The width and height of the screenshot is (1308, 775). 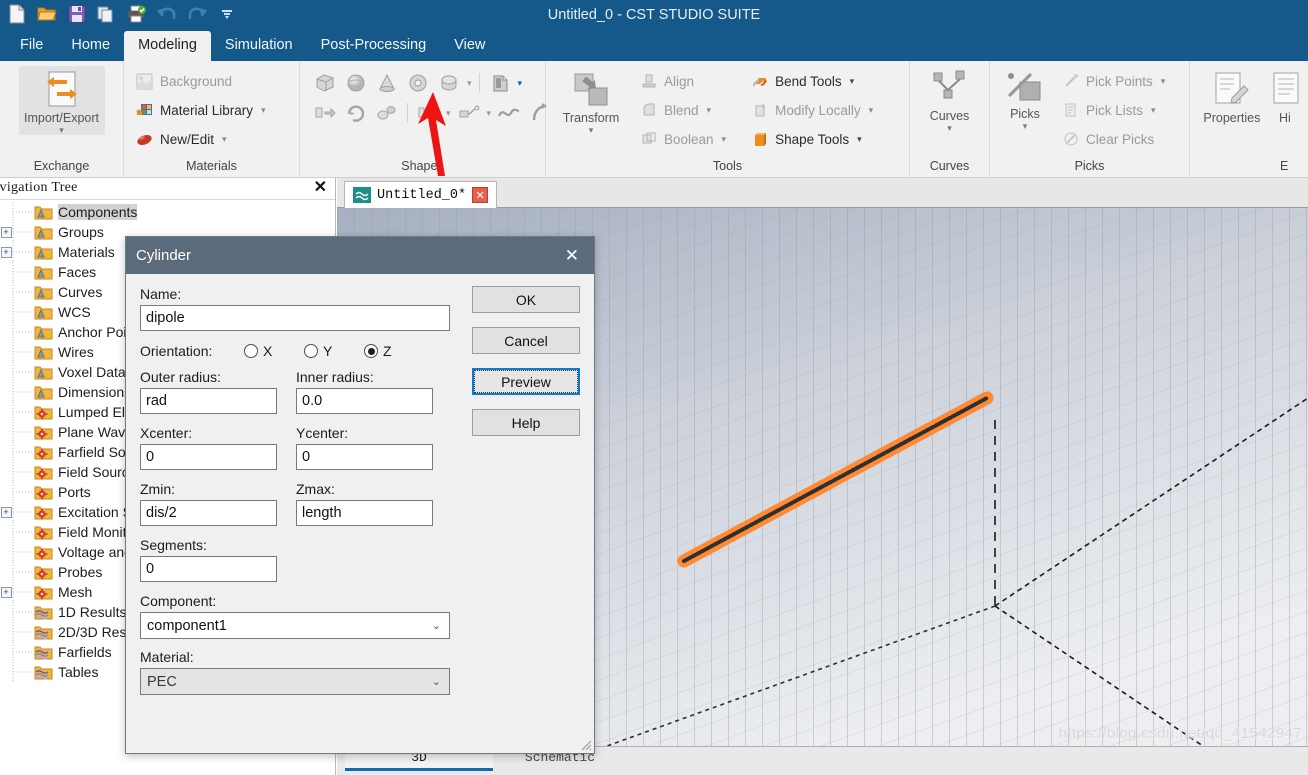 What do you see at coordinates (682, 110) in the screenshot?
I see `blend-button: Blend ▾` at bounding box center [682, 110].